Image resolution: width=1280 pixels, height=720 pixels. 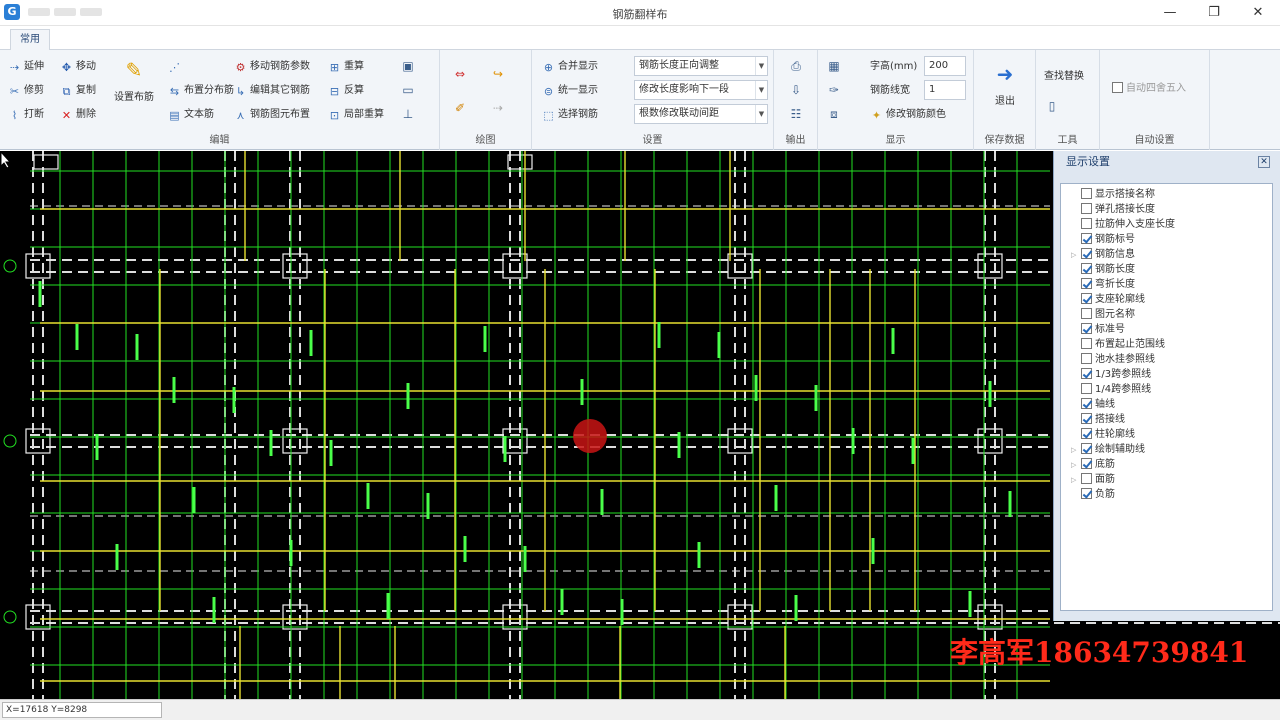 I want to click on rebar-figure-edit-button: ⋏ 钢筋图元布置, so click(x=272, y=115).